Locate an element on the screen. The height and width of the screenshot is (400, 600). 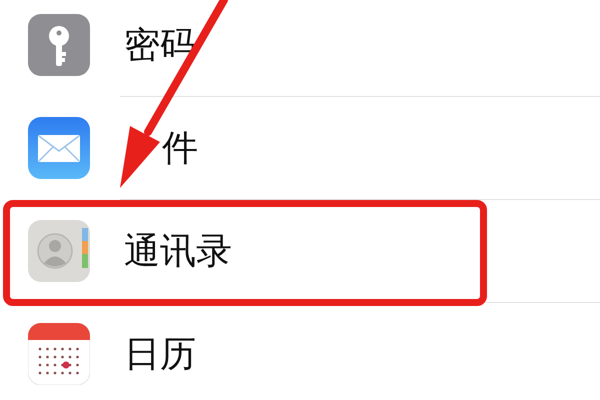
contacts-icon is located at coordinates (59, 251).